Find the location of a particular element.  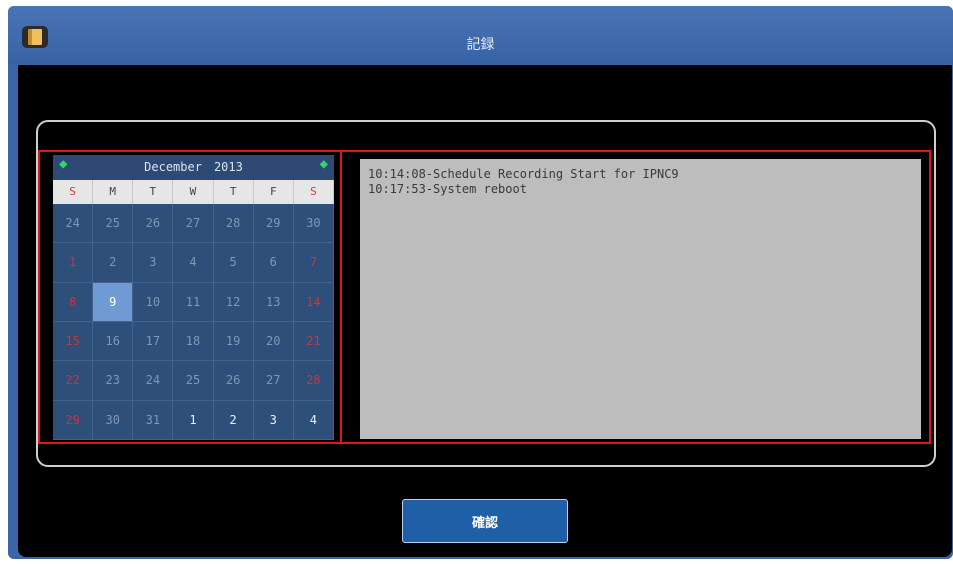

confirm-button: 確認 is located at coordinates (485, 521).